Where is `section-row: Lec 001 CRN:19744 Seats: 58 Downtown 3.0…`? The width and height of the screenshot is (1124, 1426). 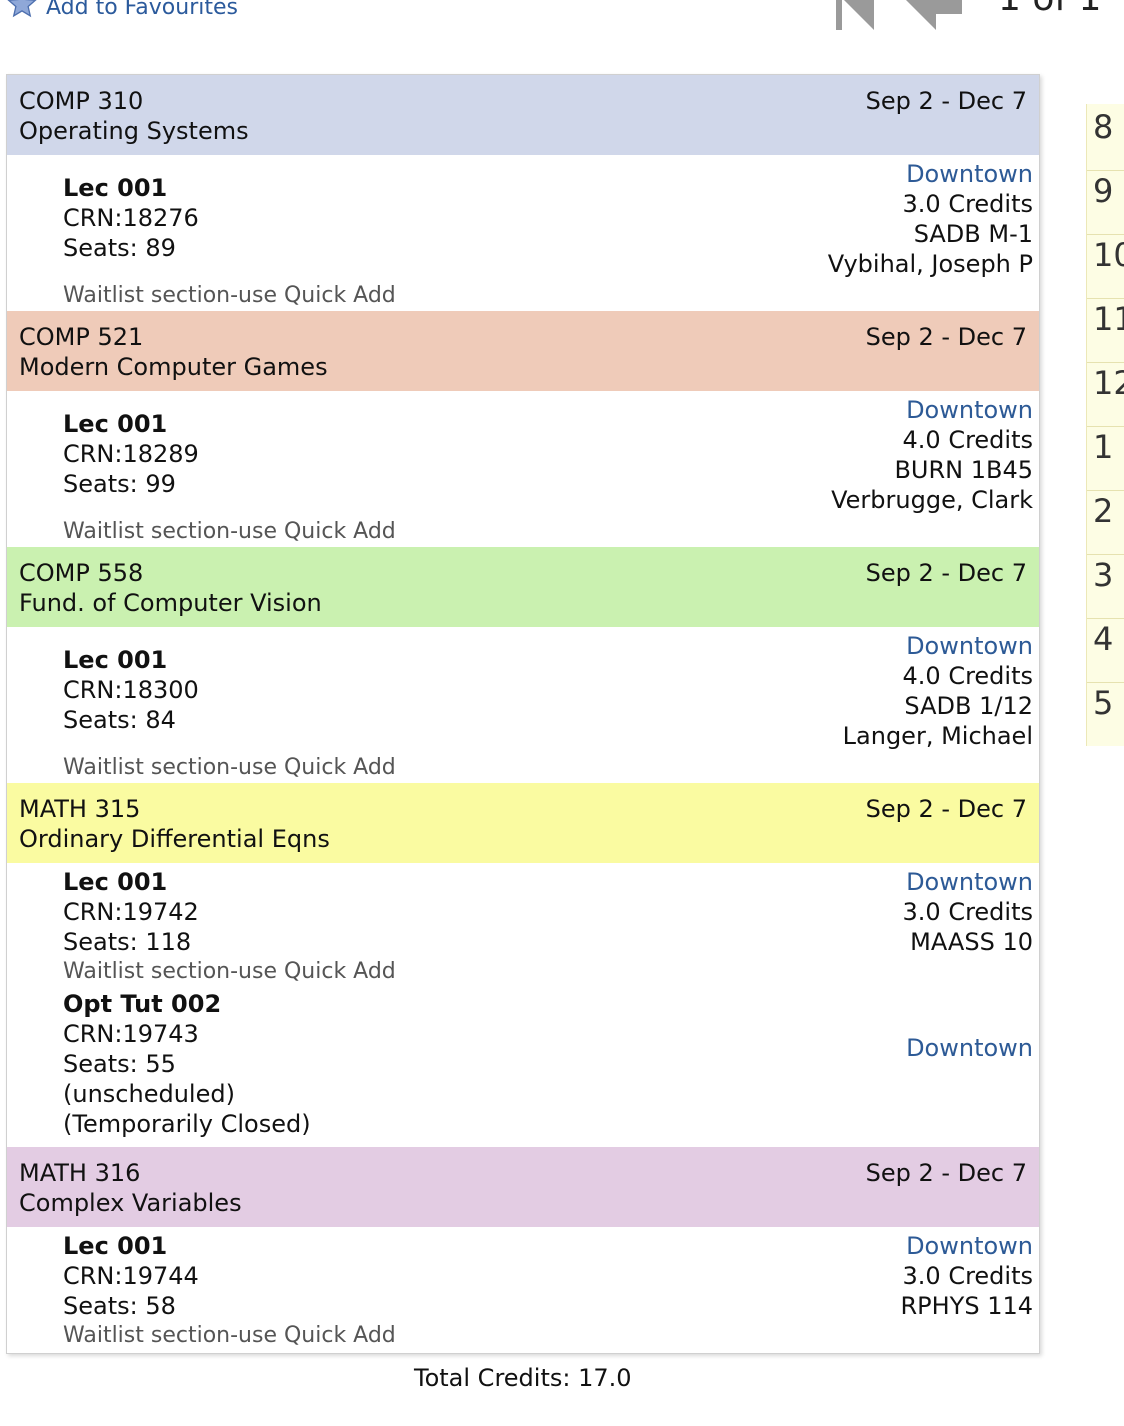
section-row: Lec 001 CRN:19744 Seats: 58 Downtown 3.0… is located at coordinates (523, 1290).